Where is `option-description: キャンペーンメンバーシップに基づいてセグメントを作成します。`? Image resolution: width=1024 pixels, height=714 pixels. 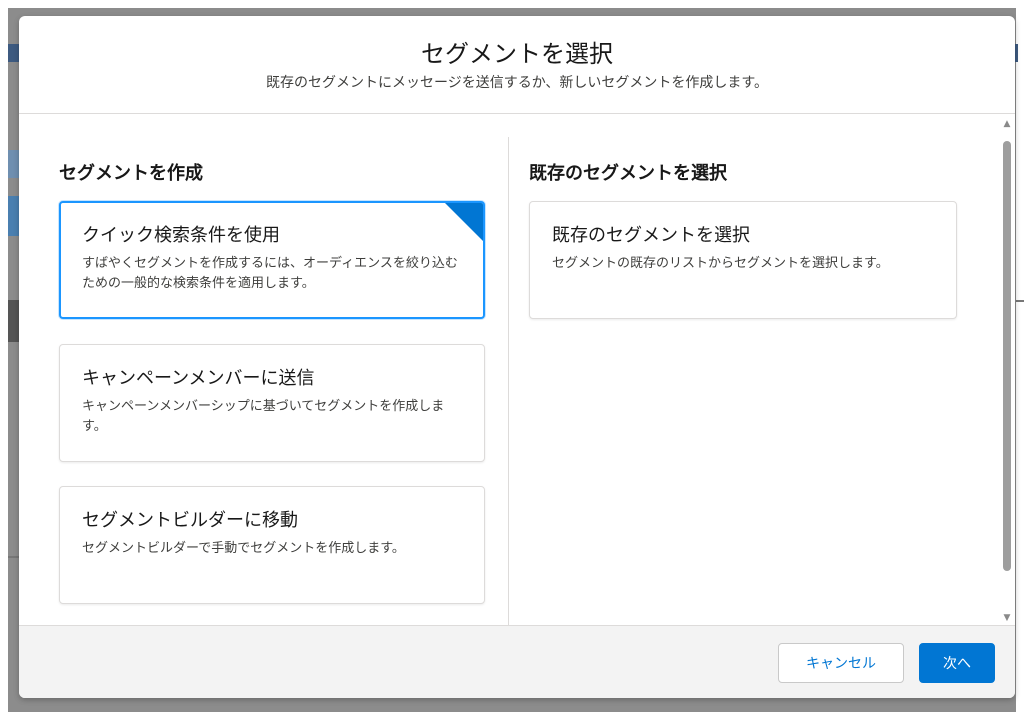 option-description: キャンペーンメンバーシップに基づいてセグメントを作成します。 is located at coordinates (263, 416).